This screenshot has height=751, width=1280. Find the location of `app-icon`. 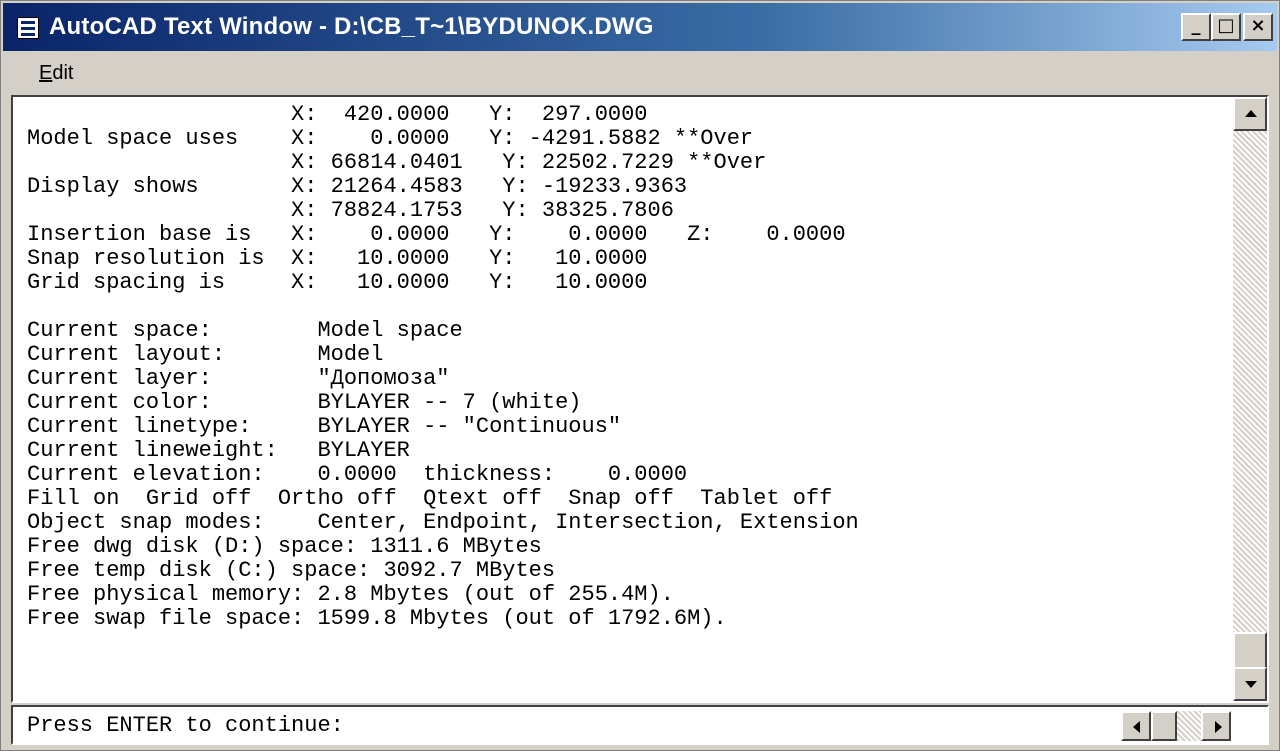

app-icon is located at coordinates (28, 28).